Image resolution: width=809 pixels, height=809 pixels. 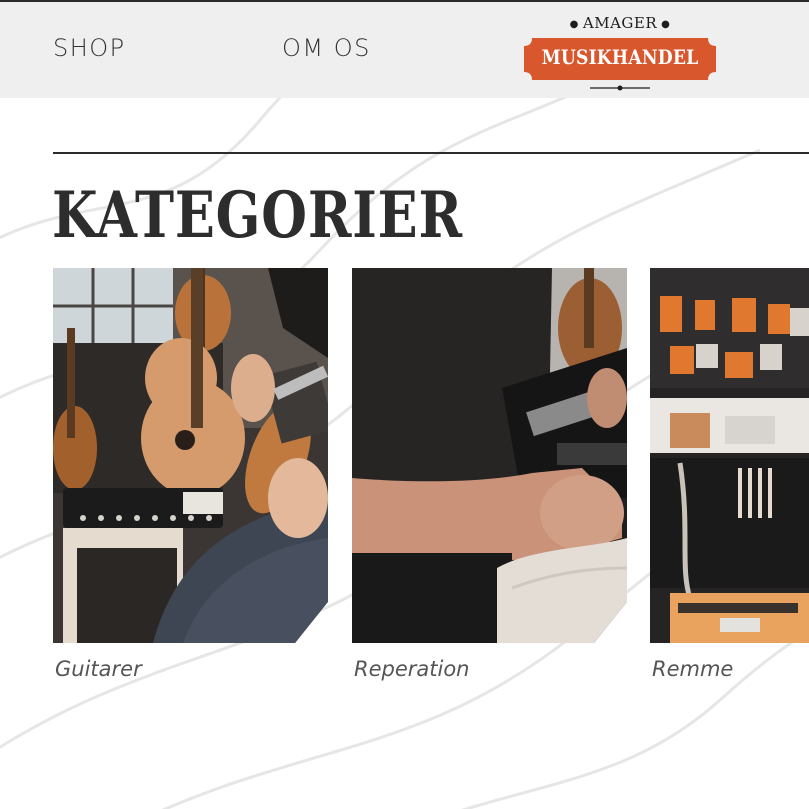 I want to click on logo-main-text: MUSIKHANDEL, so click(x=620, y=57).